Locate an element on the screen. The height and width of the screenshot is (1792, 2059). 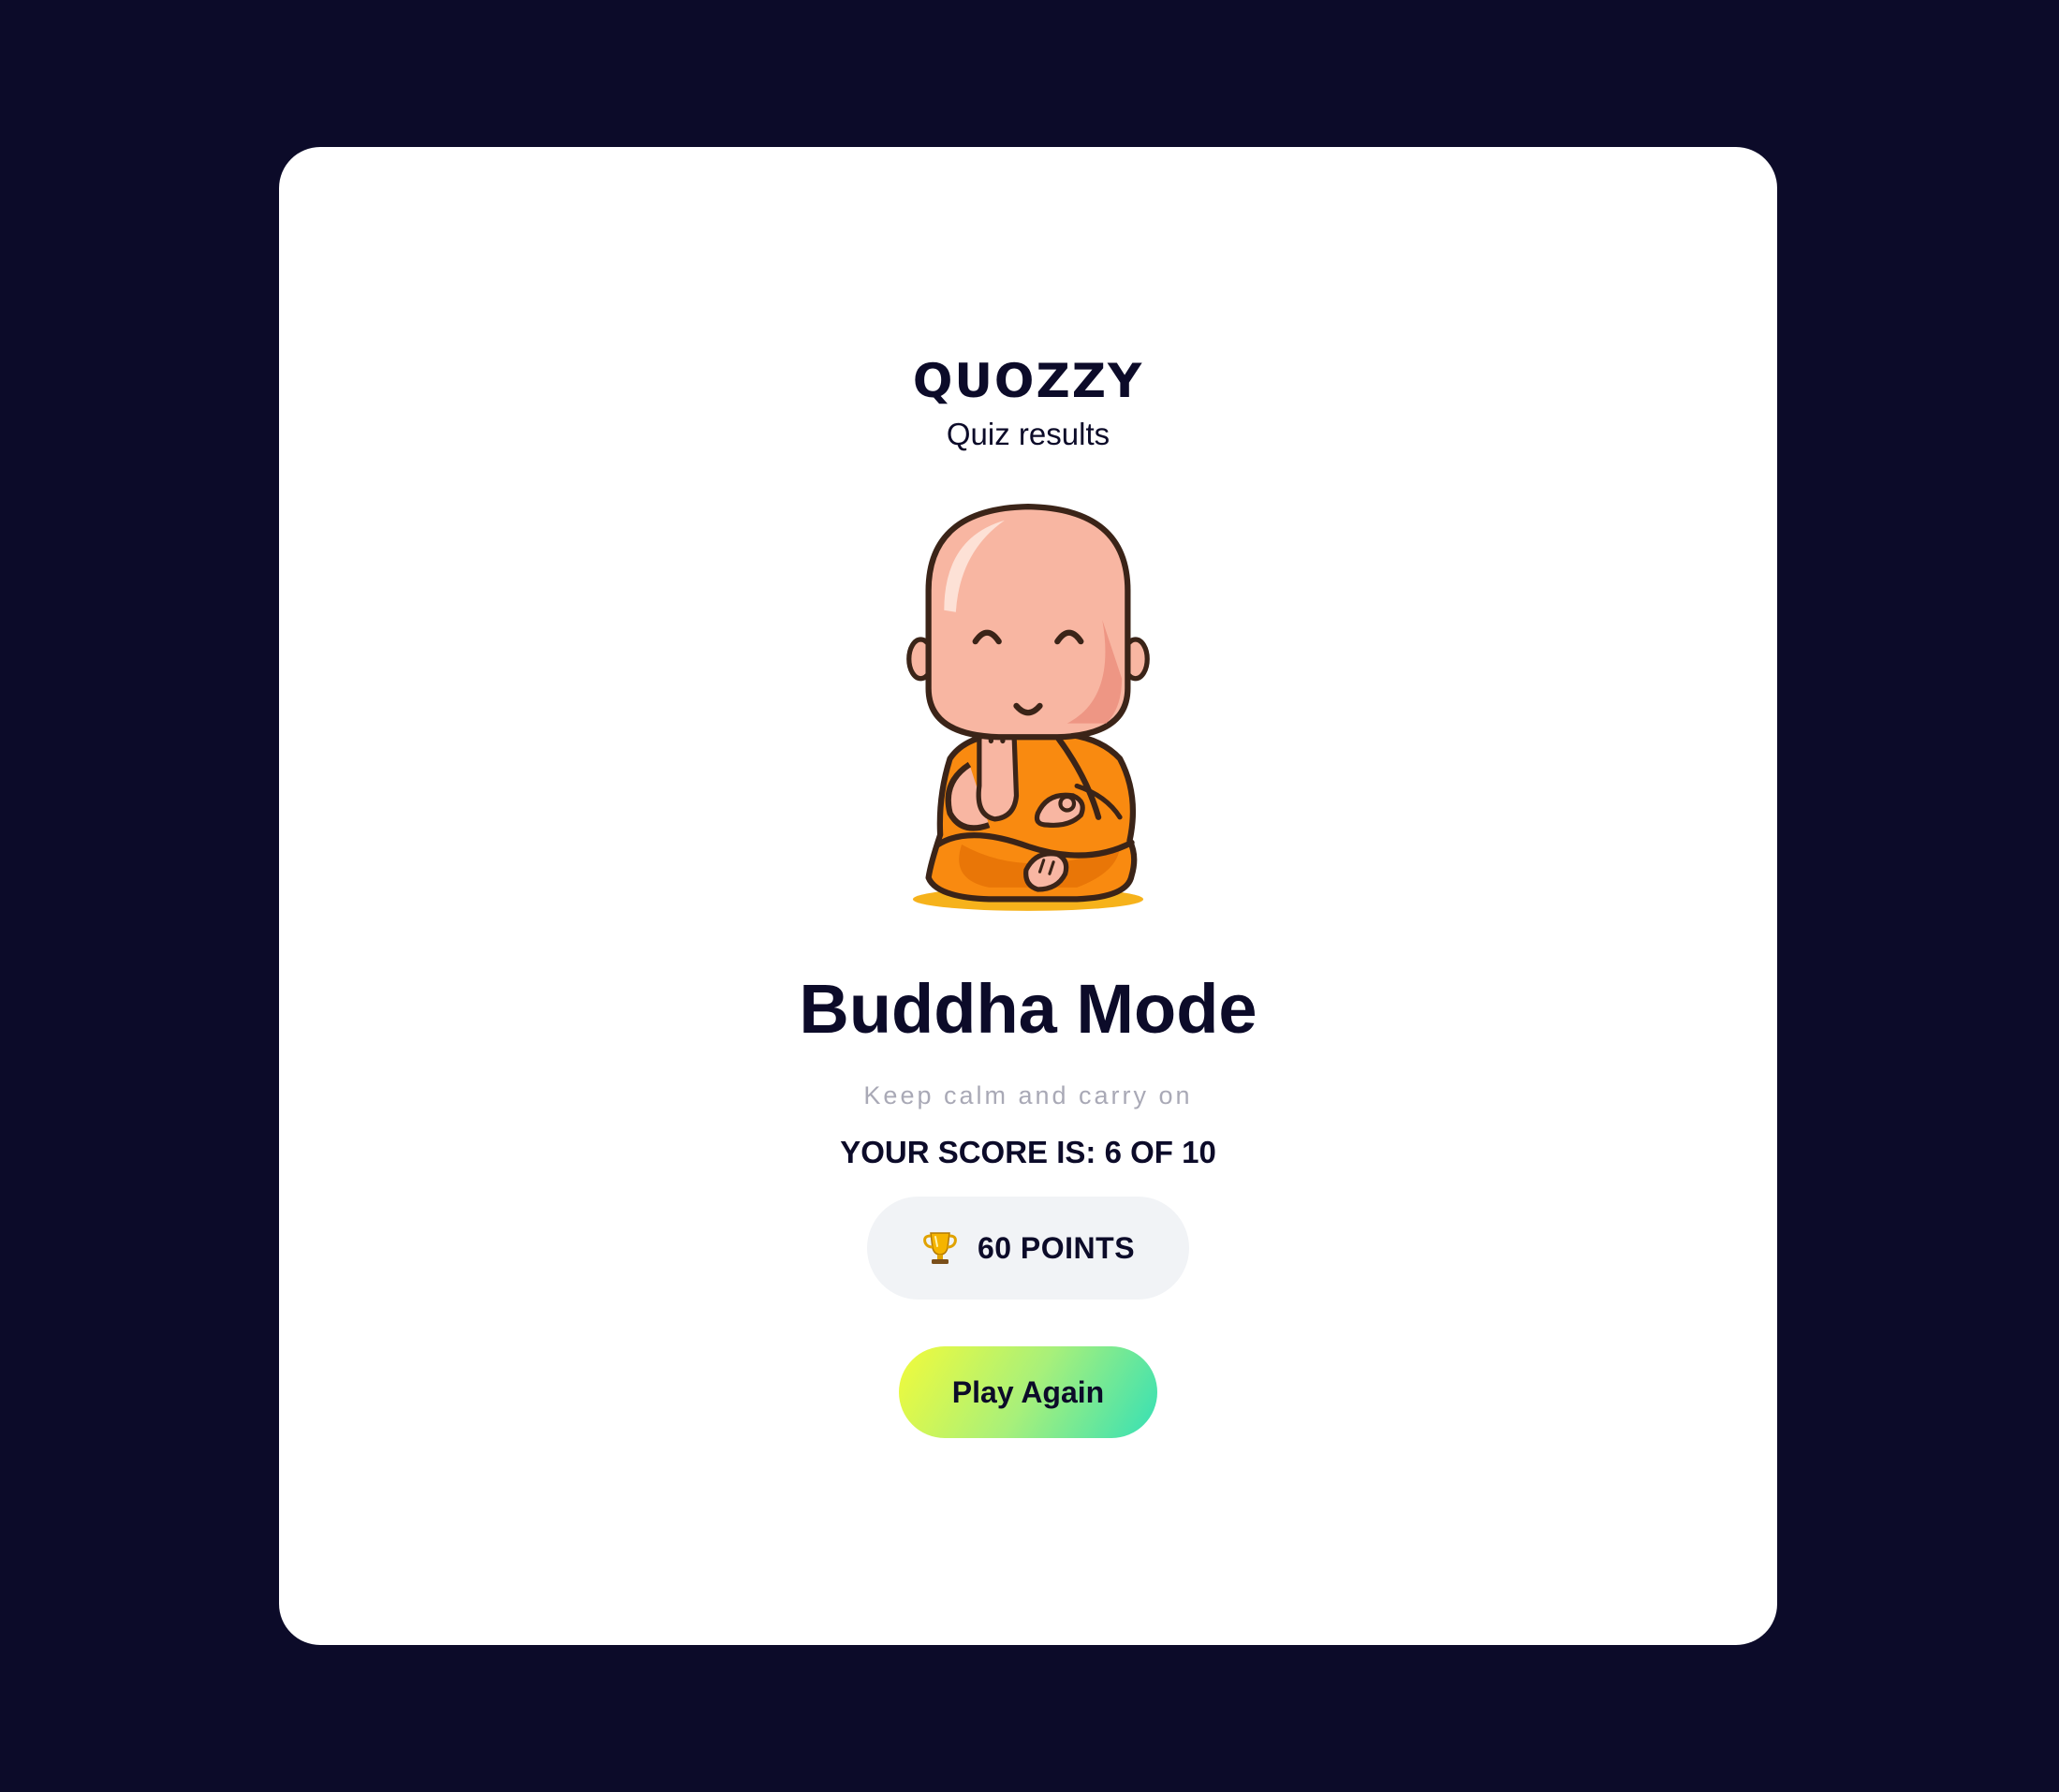
points-badge: 60 POINTS is located at coordinates (1028, 1248).